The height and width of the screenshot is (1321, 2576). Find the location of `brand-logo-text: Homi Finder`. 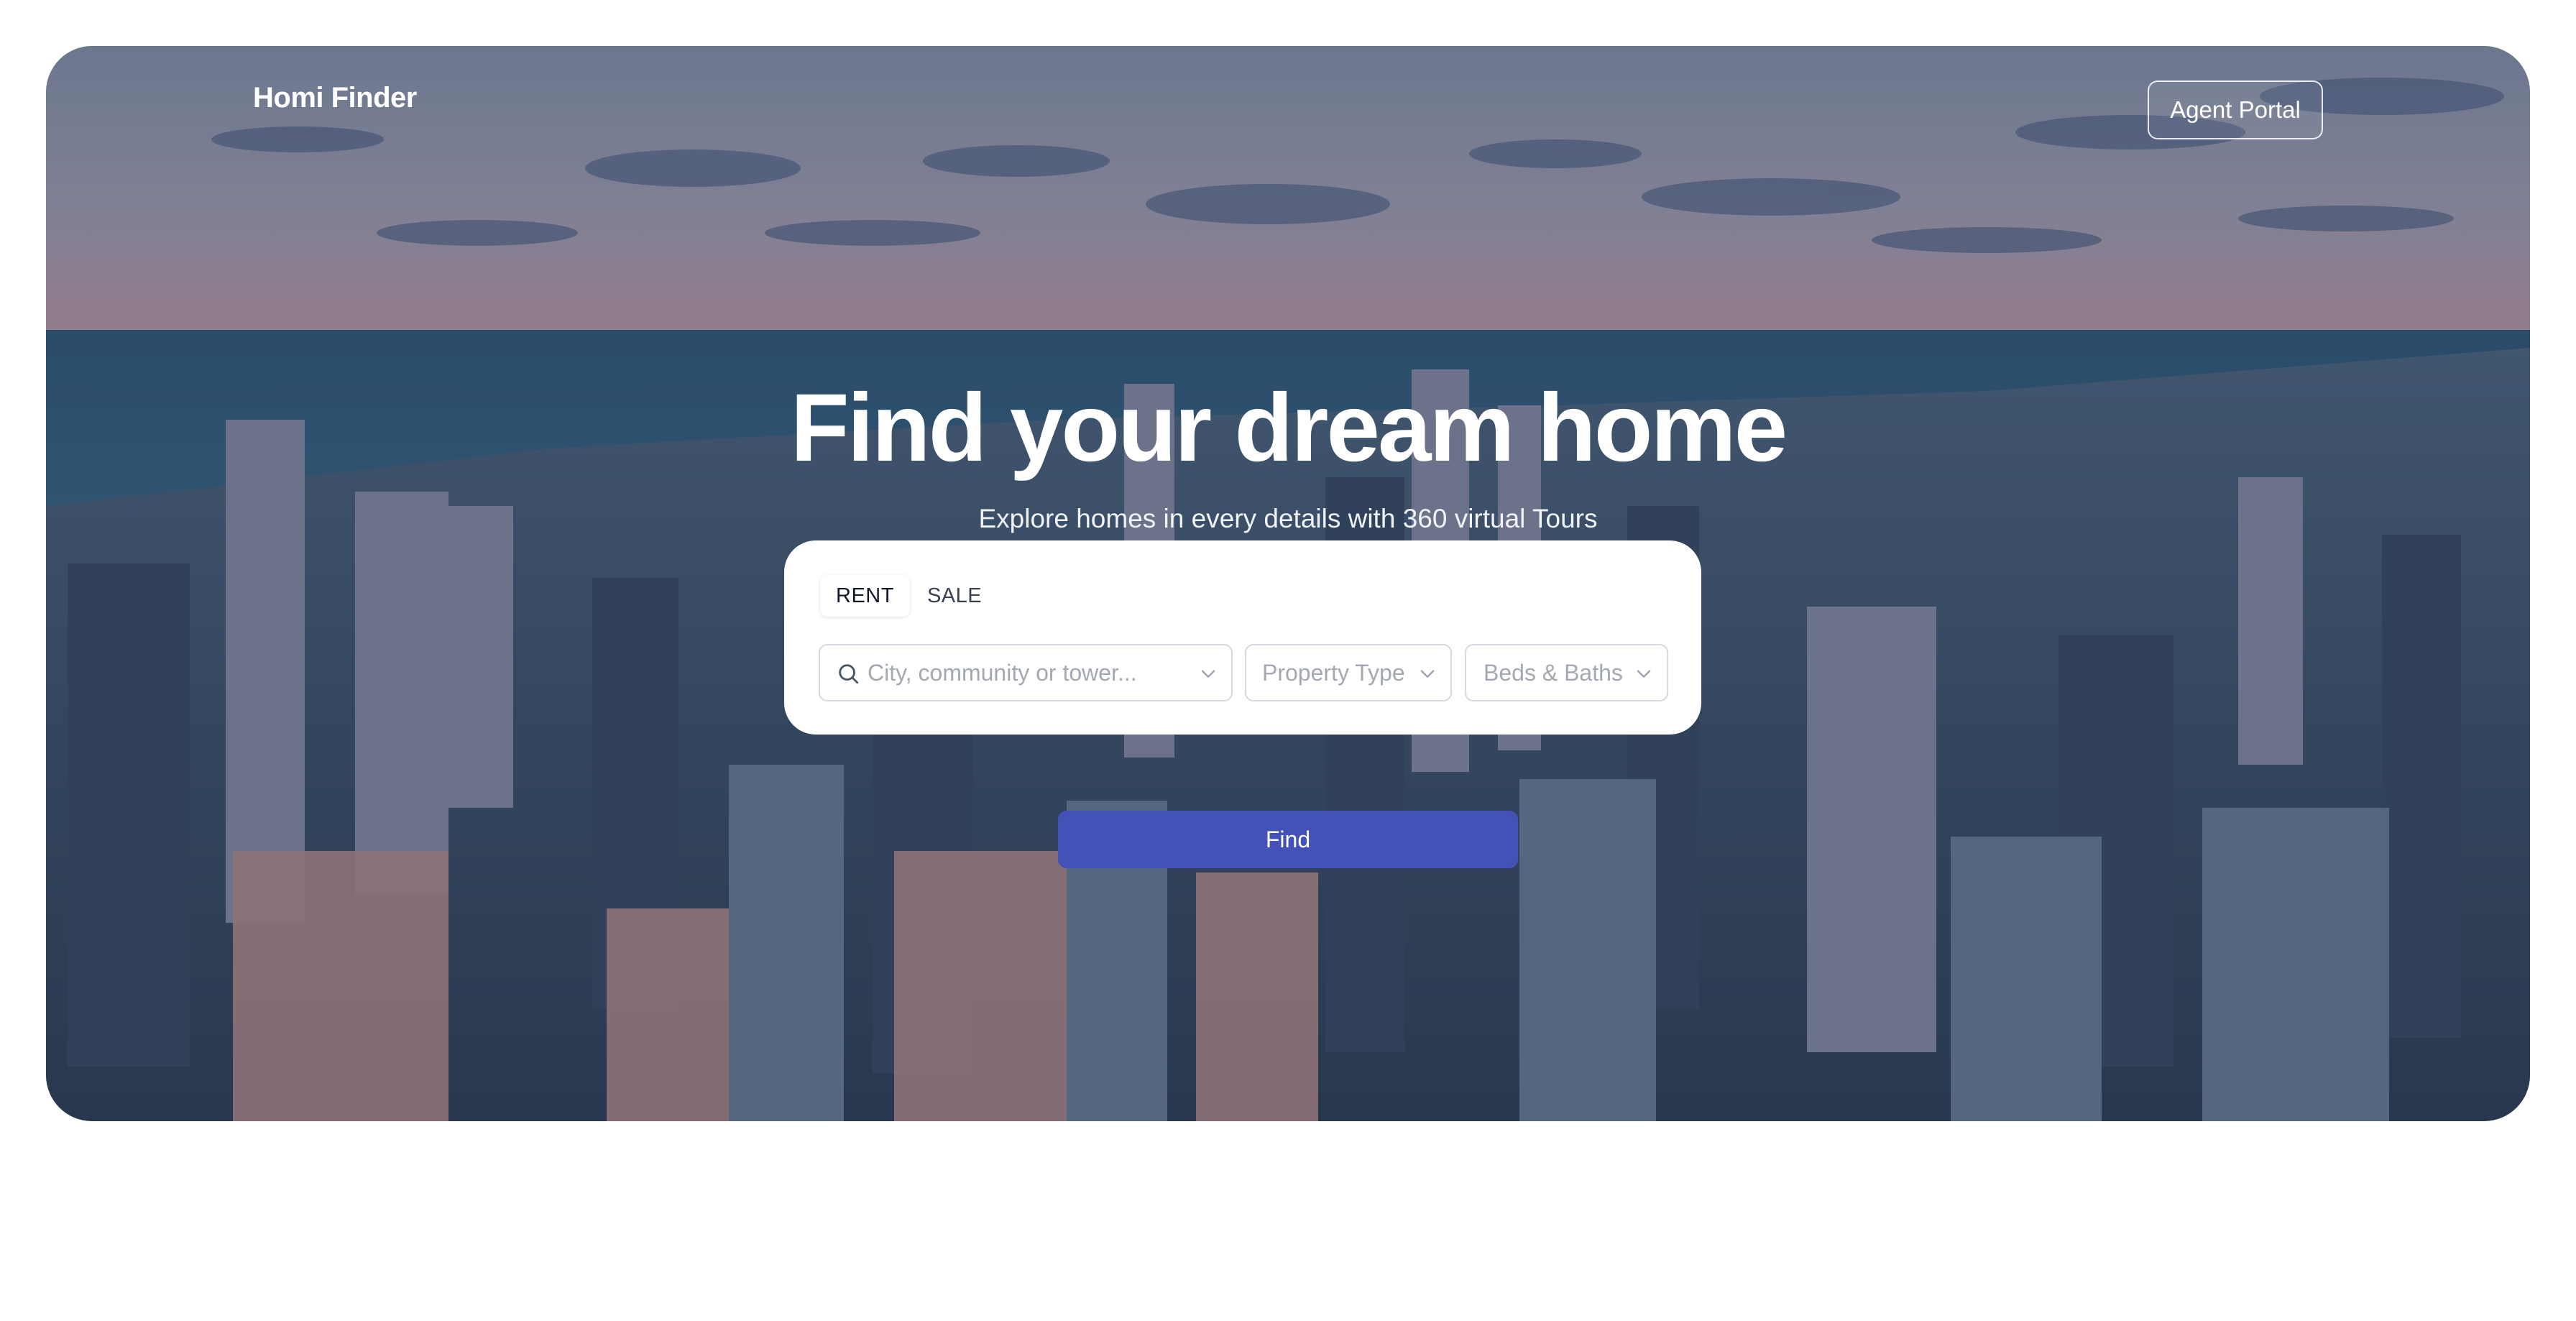

brand-logo-text: Homi Finder is located at coordinates (335, 98).